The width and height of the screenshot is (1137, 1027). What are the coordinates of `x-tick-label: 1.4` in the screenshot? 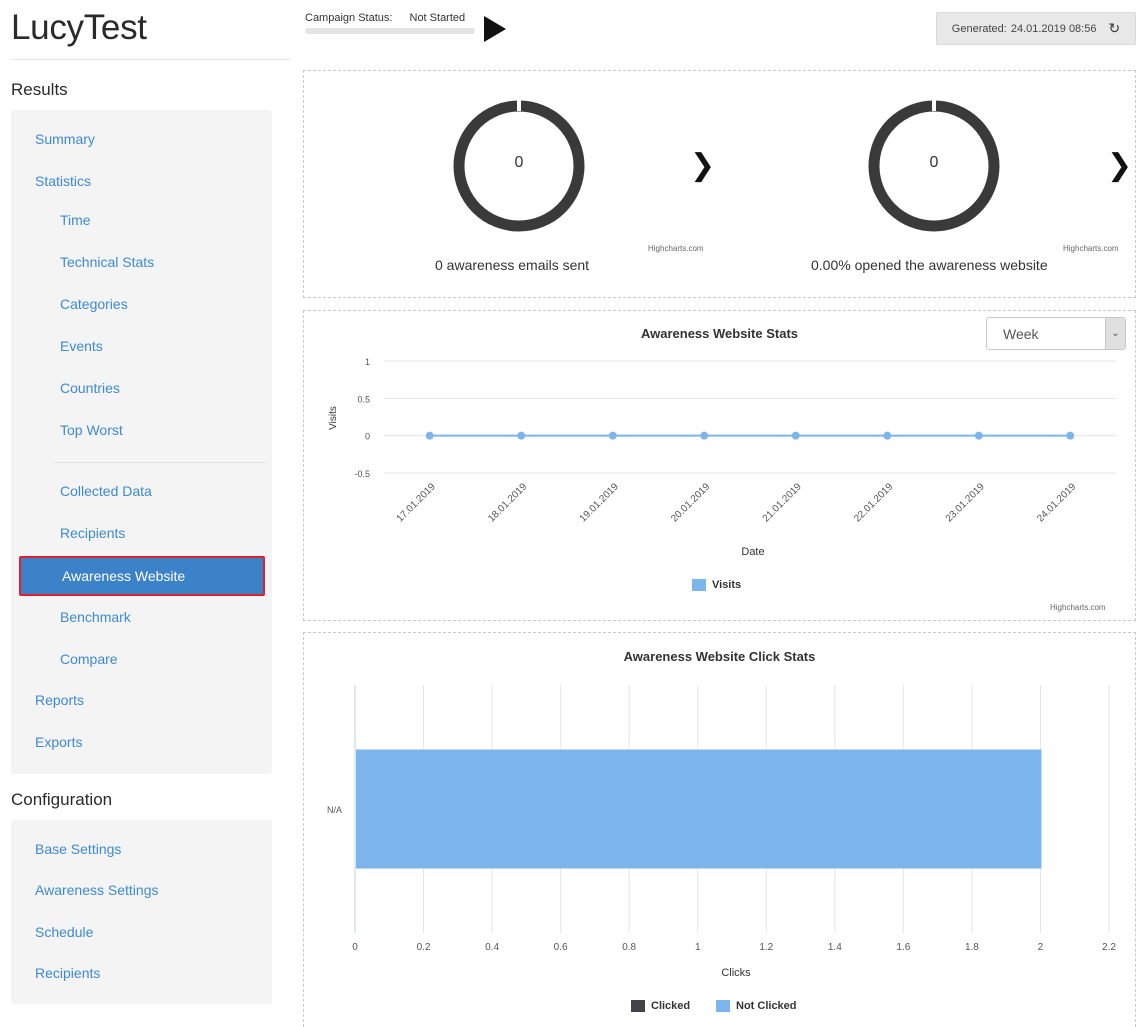 It's located at (835, 947).